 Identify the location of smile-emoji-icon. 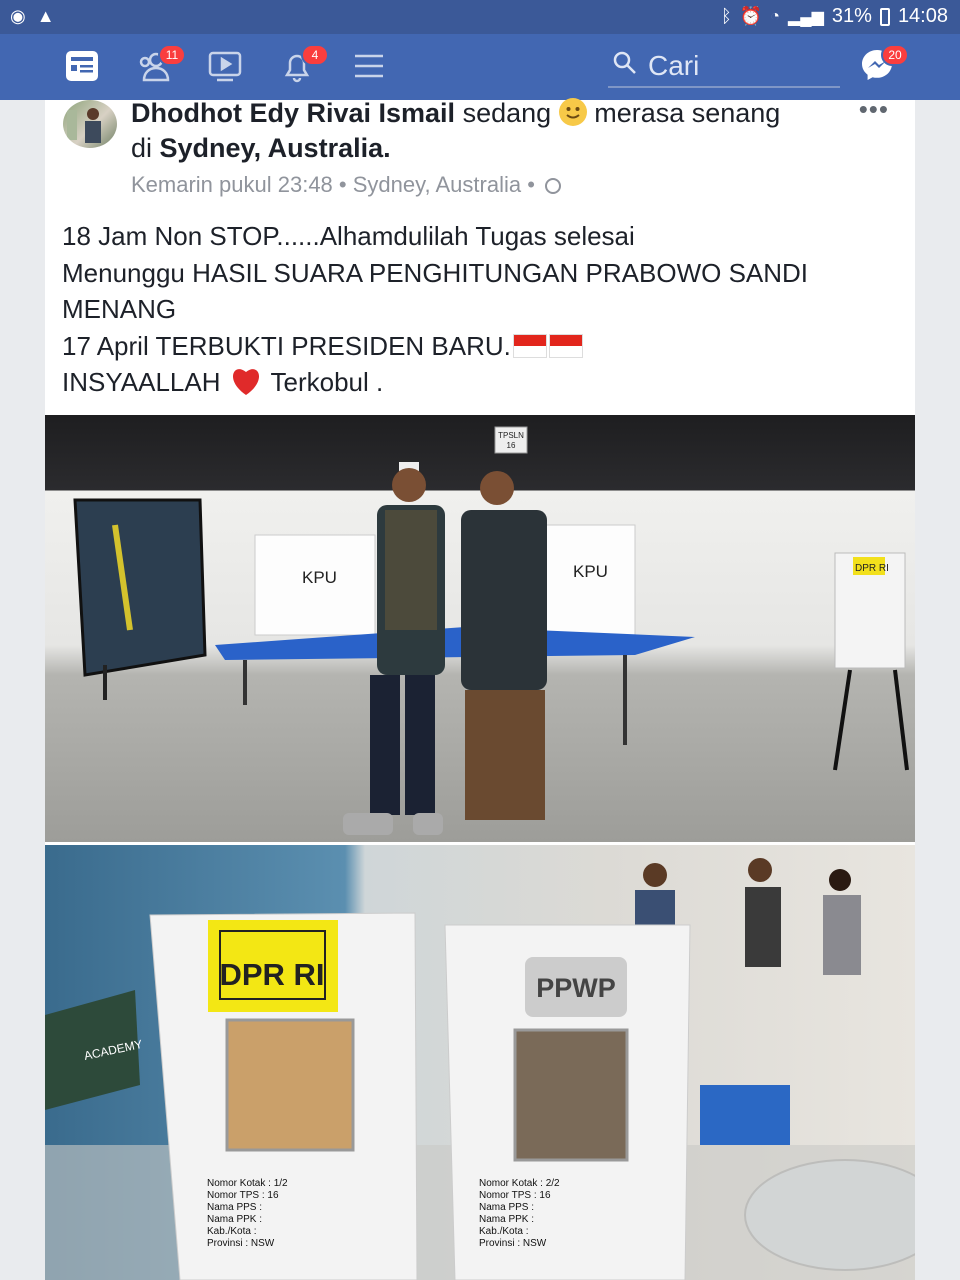
(572, 112).